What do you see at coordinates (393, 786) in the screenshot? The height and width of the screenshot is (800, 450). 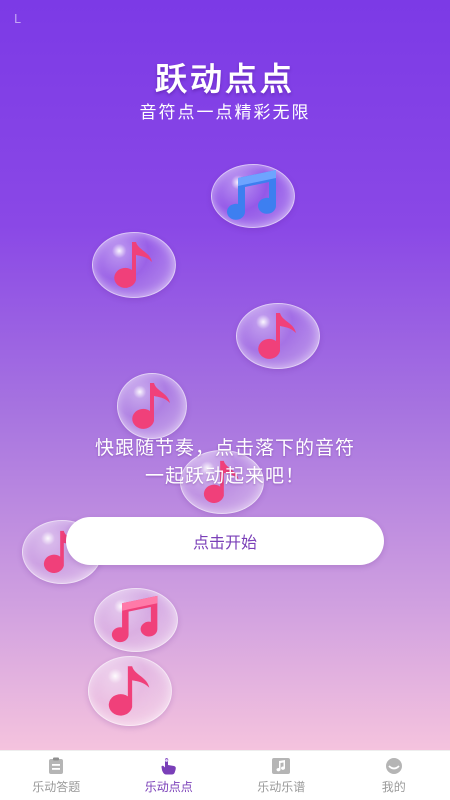 I see `tab-label: 我的` at bounding box center [393, 786].